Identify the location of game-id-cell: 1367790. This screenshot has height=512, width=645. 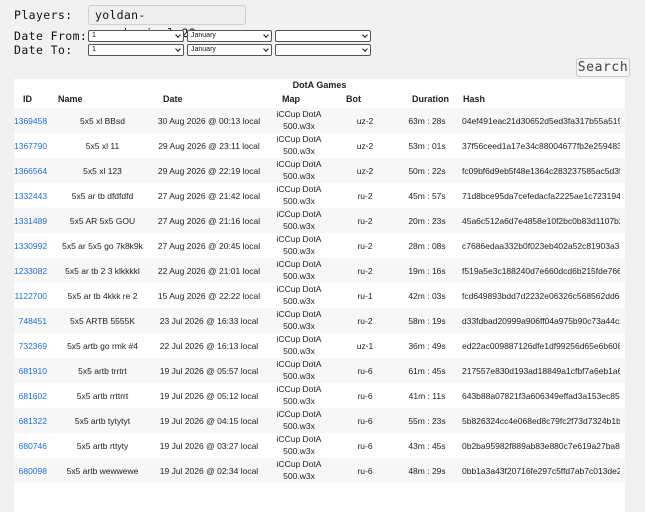
(32, 146).